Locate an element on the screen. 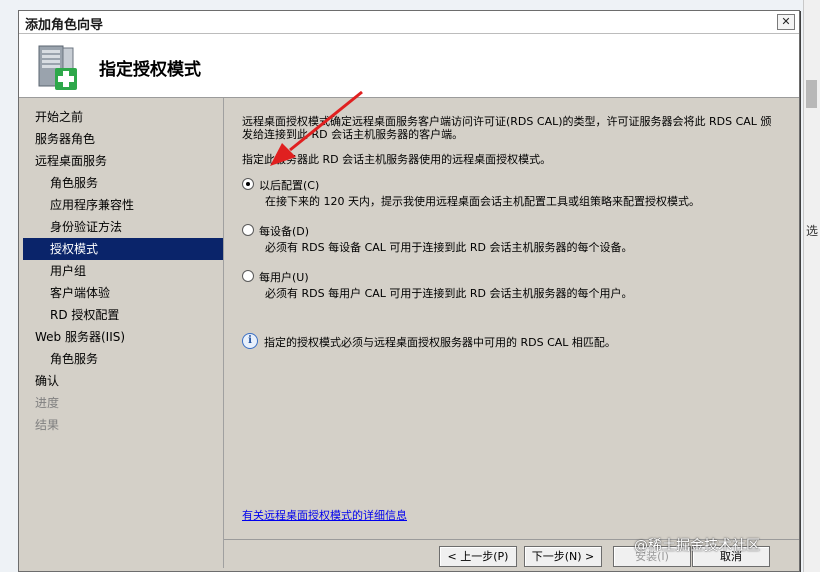 The width and height of the screenshot is (820, 572). radio-per-device is located at coordinates (248, 230).